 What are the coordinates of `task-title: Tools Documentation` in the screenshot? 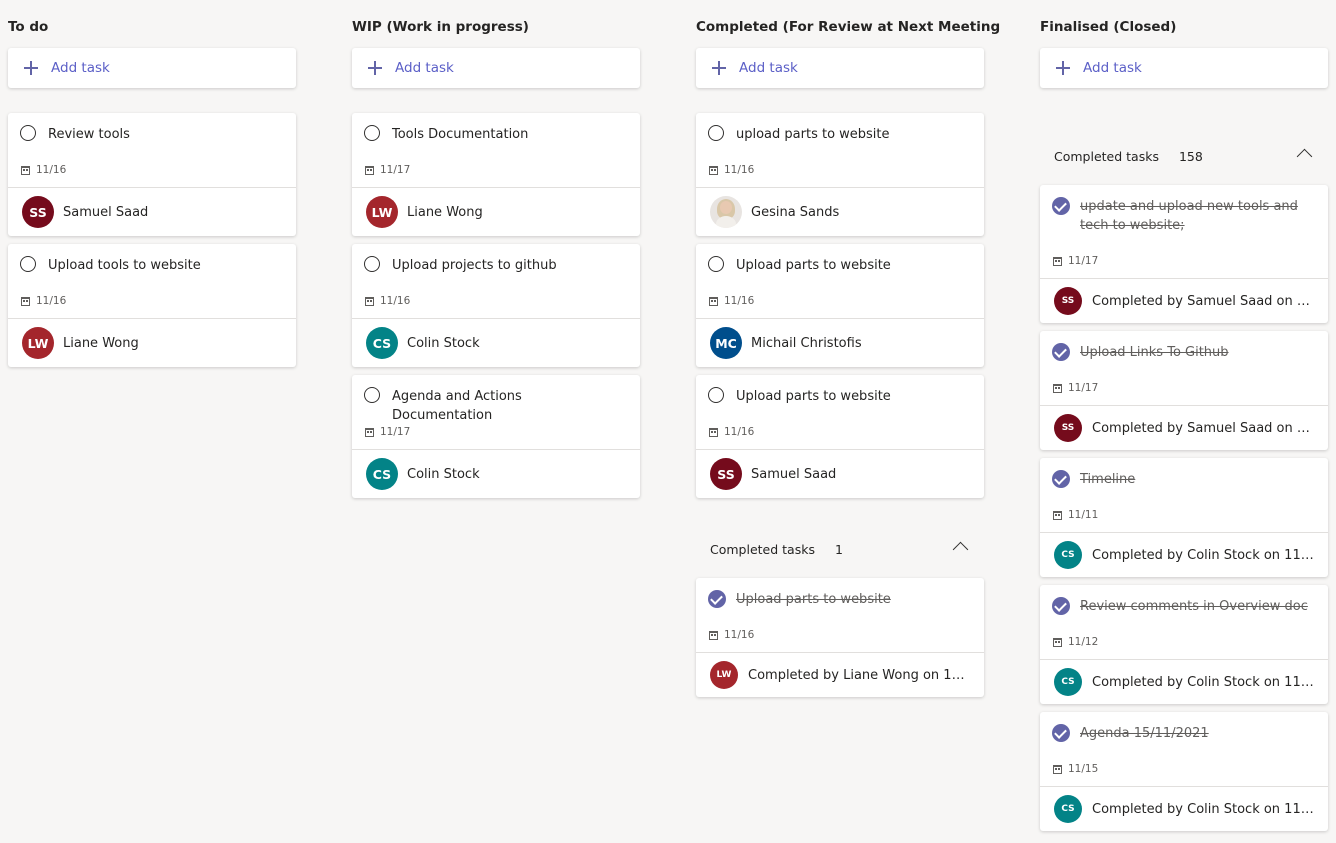 It's located at (460, 134).